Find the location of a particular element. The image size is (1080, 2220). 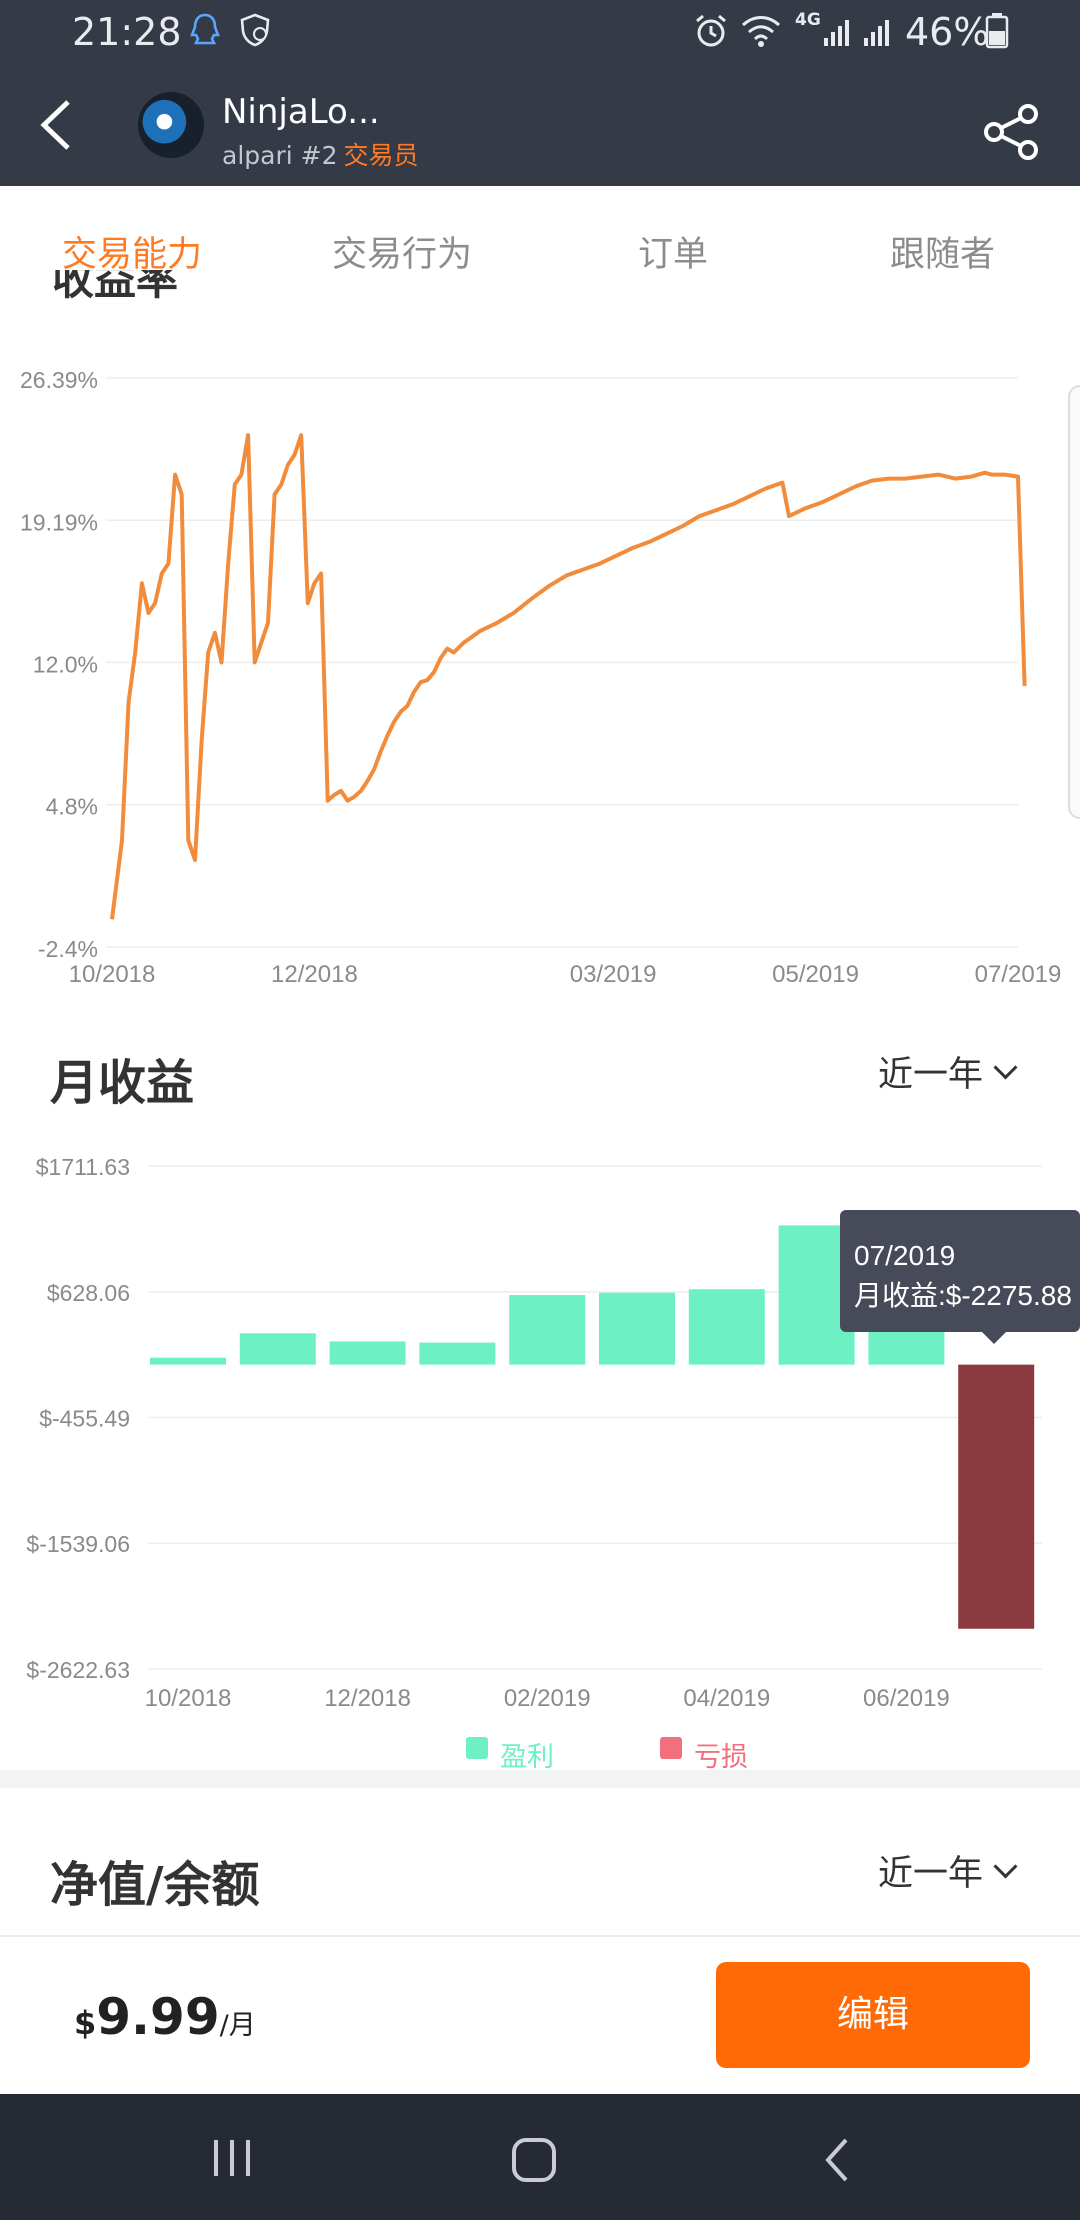

signal-icon is located at coordinates (836, 33).